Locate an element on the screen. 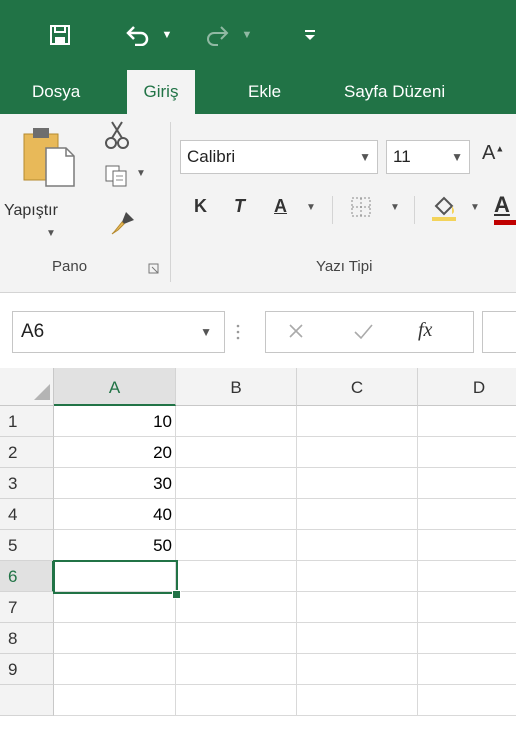  tab-giris: Giriş is located at coordinates (161, 92).